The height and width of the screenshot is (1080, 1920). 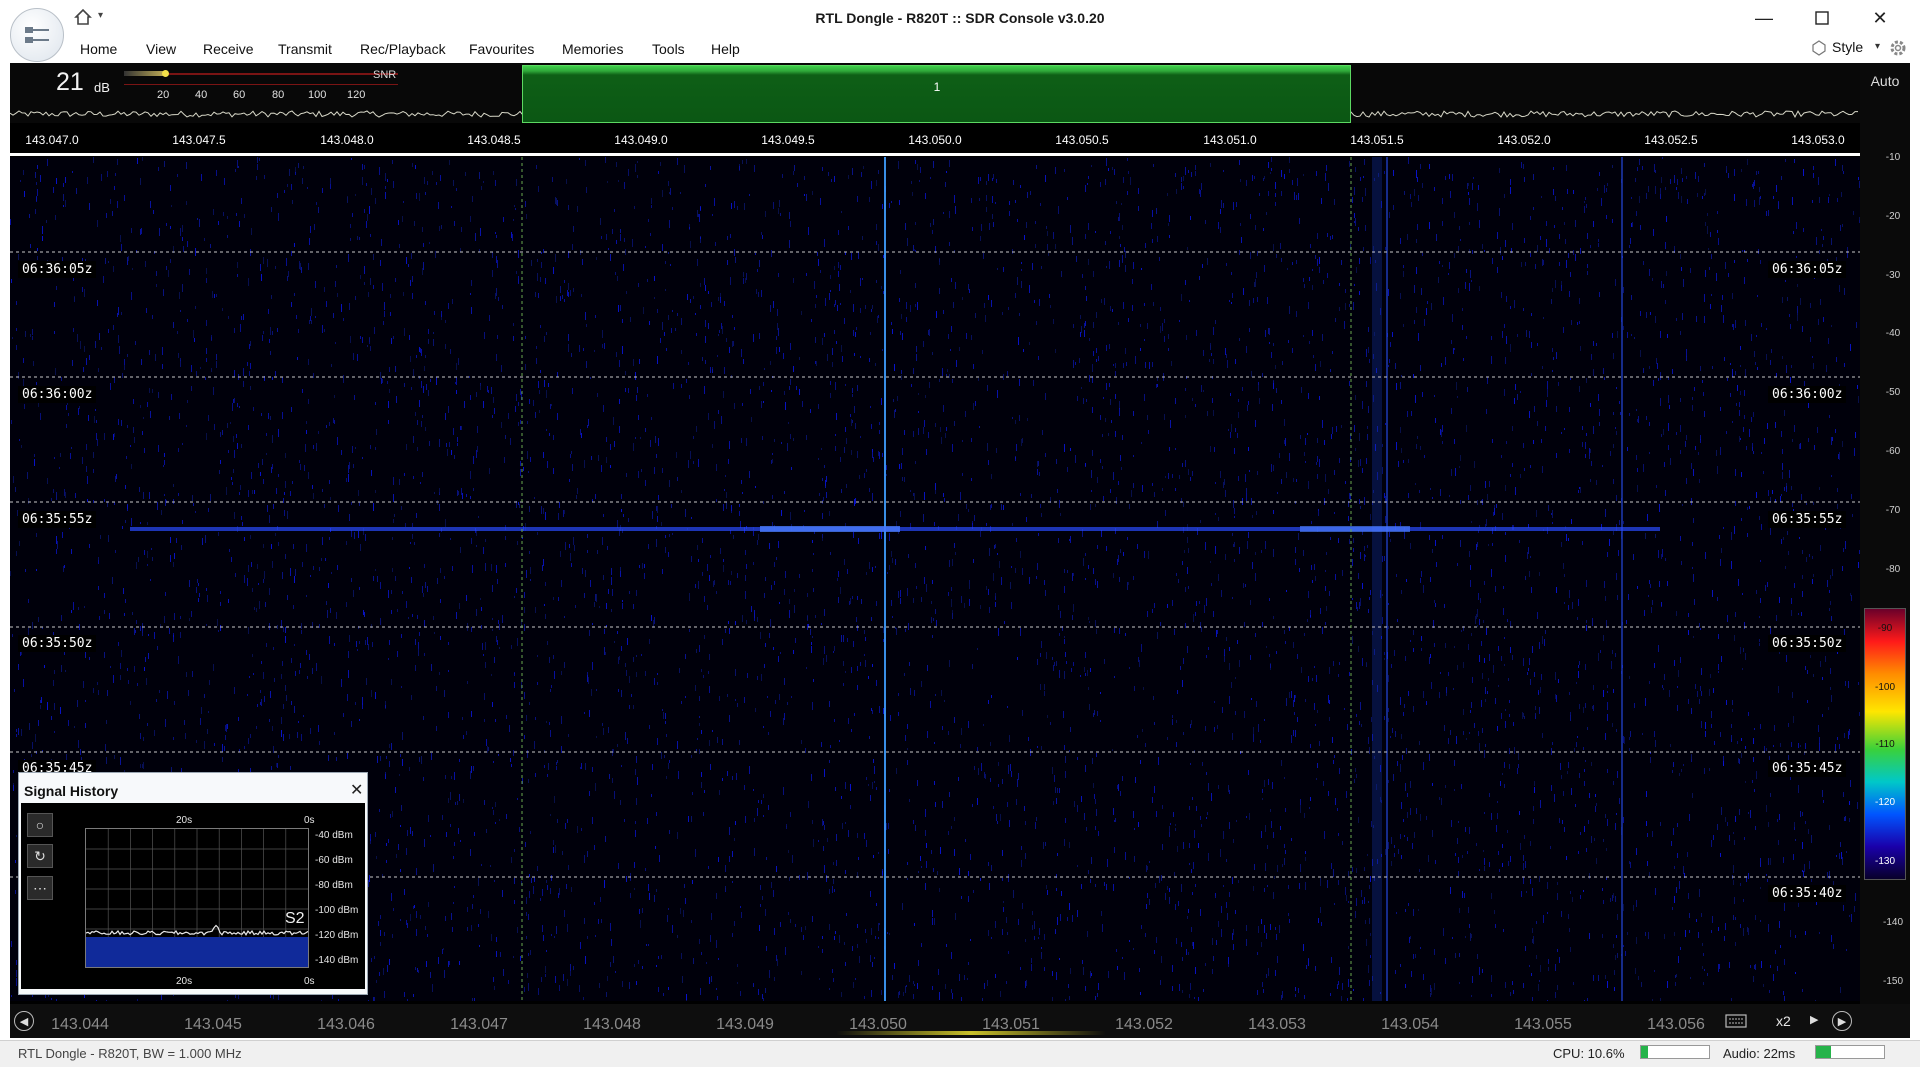 I want to click on ruler-freq: 143.053, so click(x=1277, y=1024).